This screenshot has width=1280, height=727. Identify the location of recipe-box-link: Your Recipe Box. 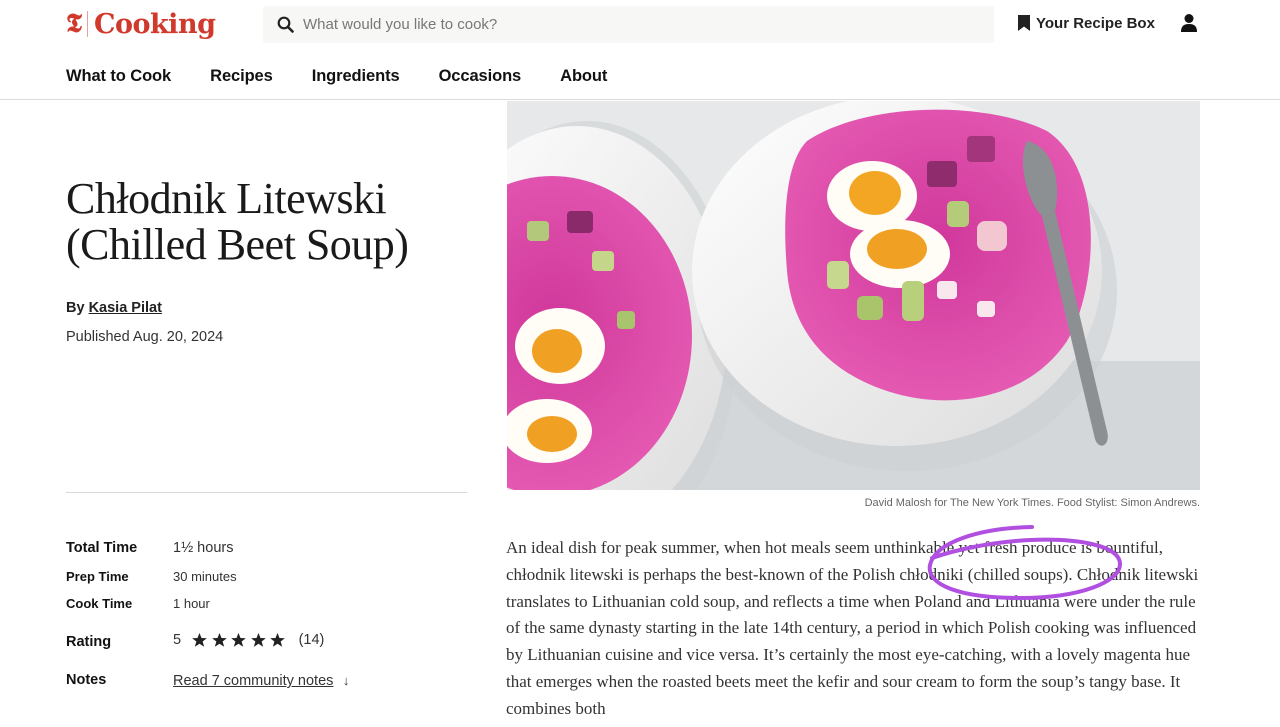
(1086, 23).